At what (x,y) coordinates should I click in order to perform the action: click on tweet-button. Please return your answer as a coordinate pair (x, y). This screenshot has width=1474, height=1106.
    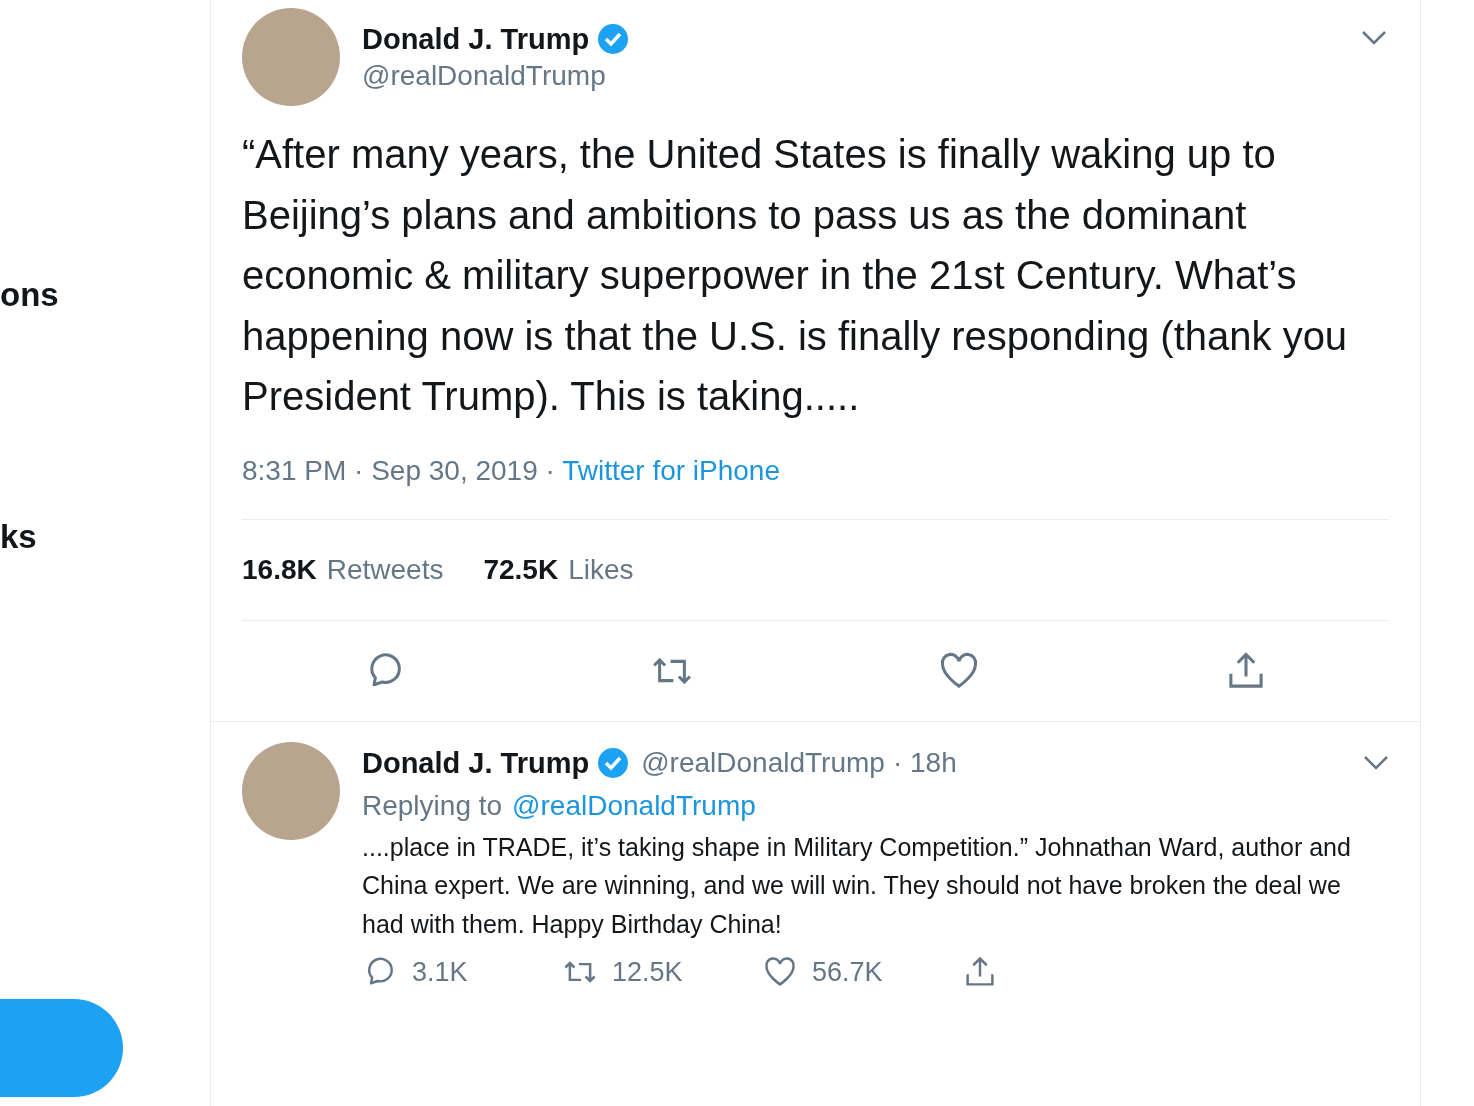
    Looking at the image, I should click on (61, 1048).